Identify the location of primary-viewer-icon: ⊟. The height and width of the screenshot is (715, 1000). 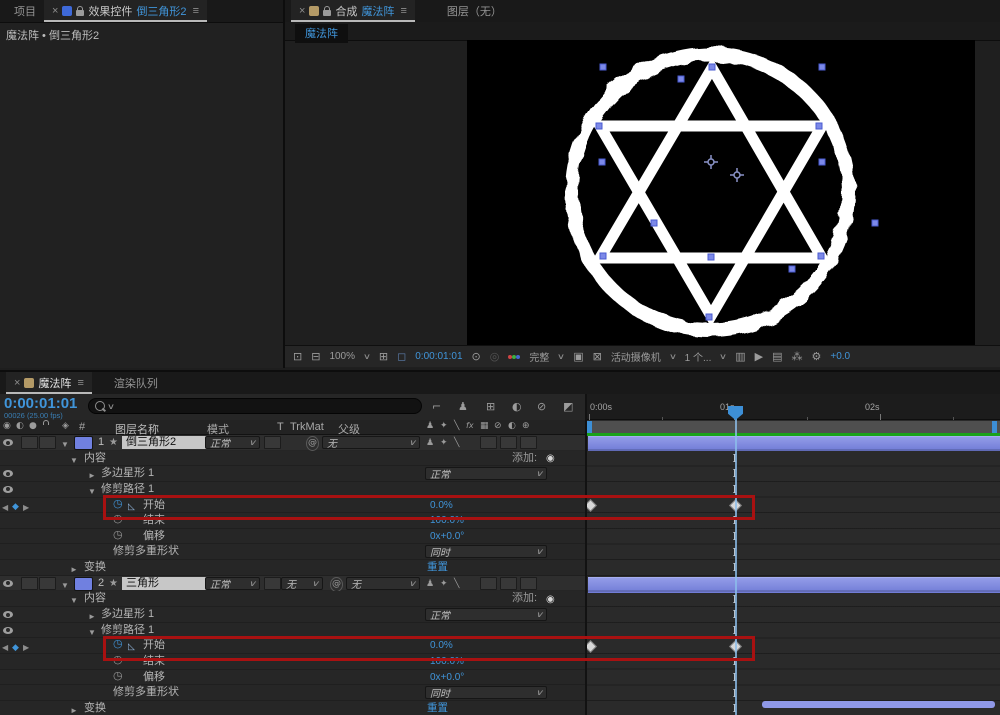
(315, 356).